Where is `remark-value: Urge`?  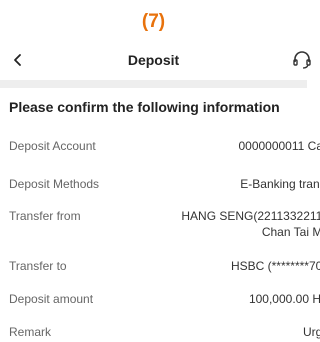 remark-value: Urge is located at coordinates (311, 332).